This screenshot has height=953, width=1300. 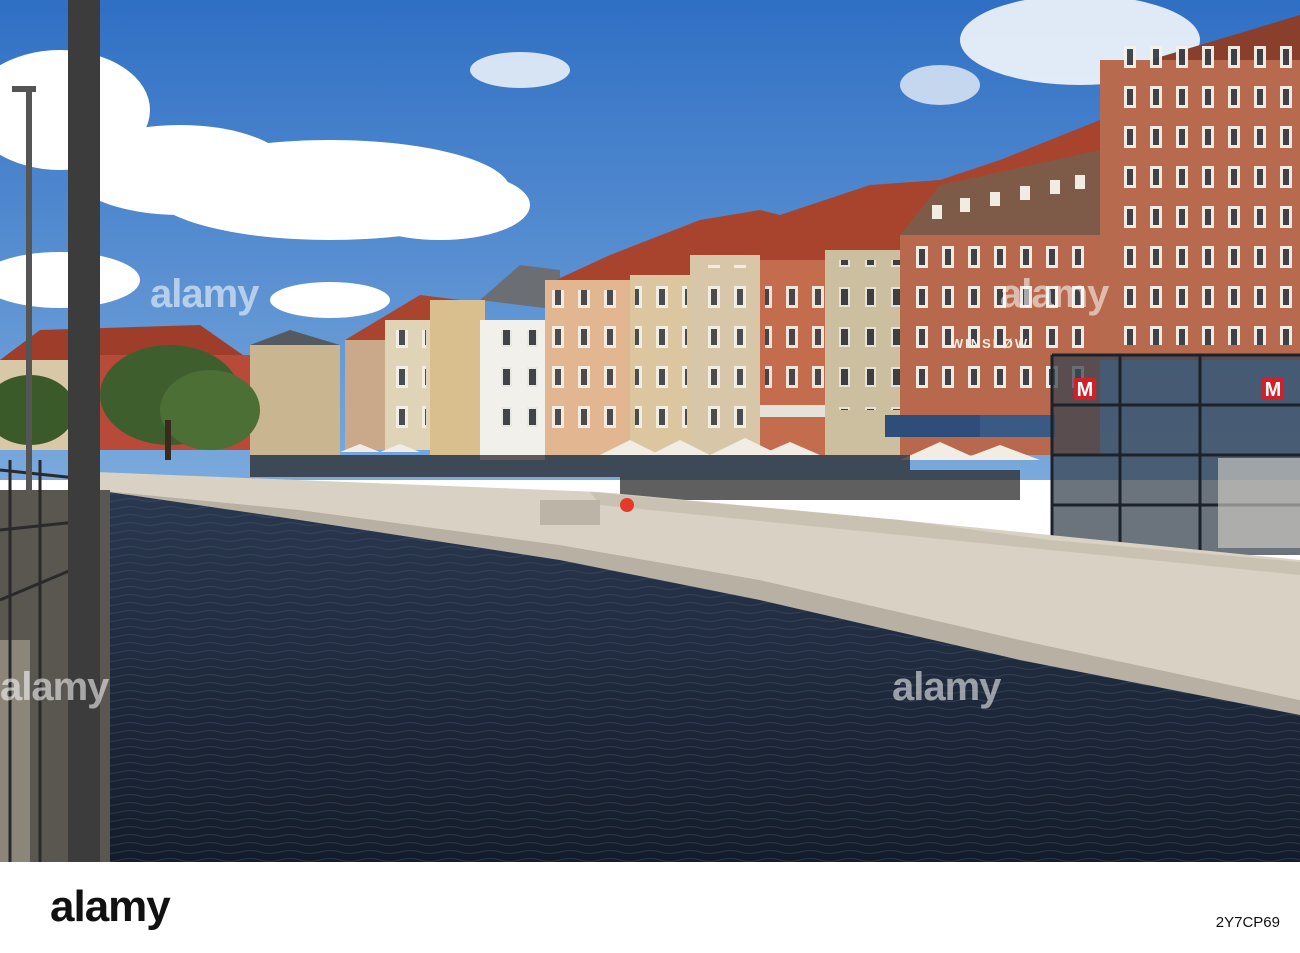 What do you see at coordinates (627, 505) in the screenshot?
I see `lifebuoy` at bounding box center [627, 505].